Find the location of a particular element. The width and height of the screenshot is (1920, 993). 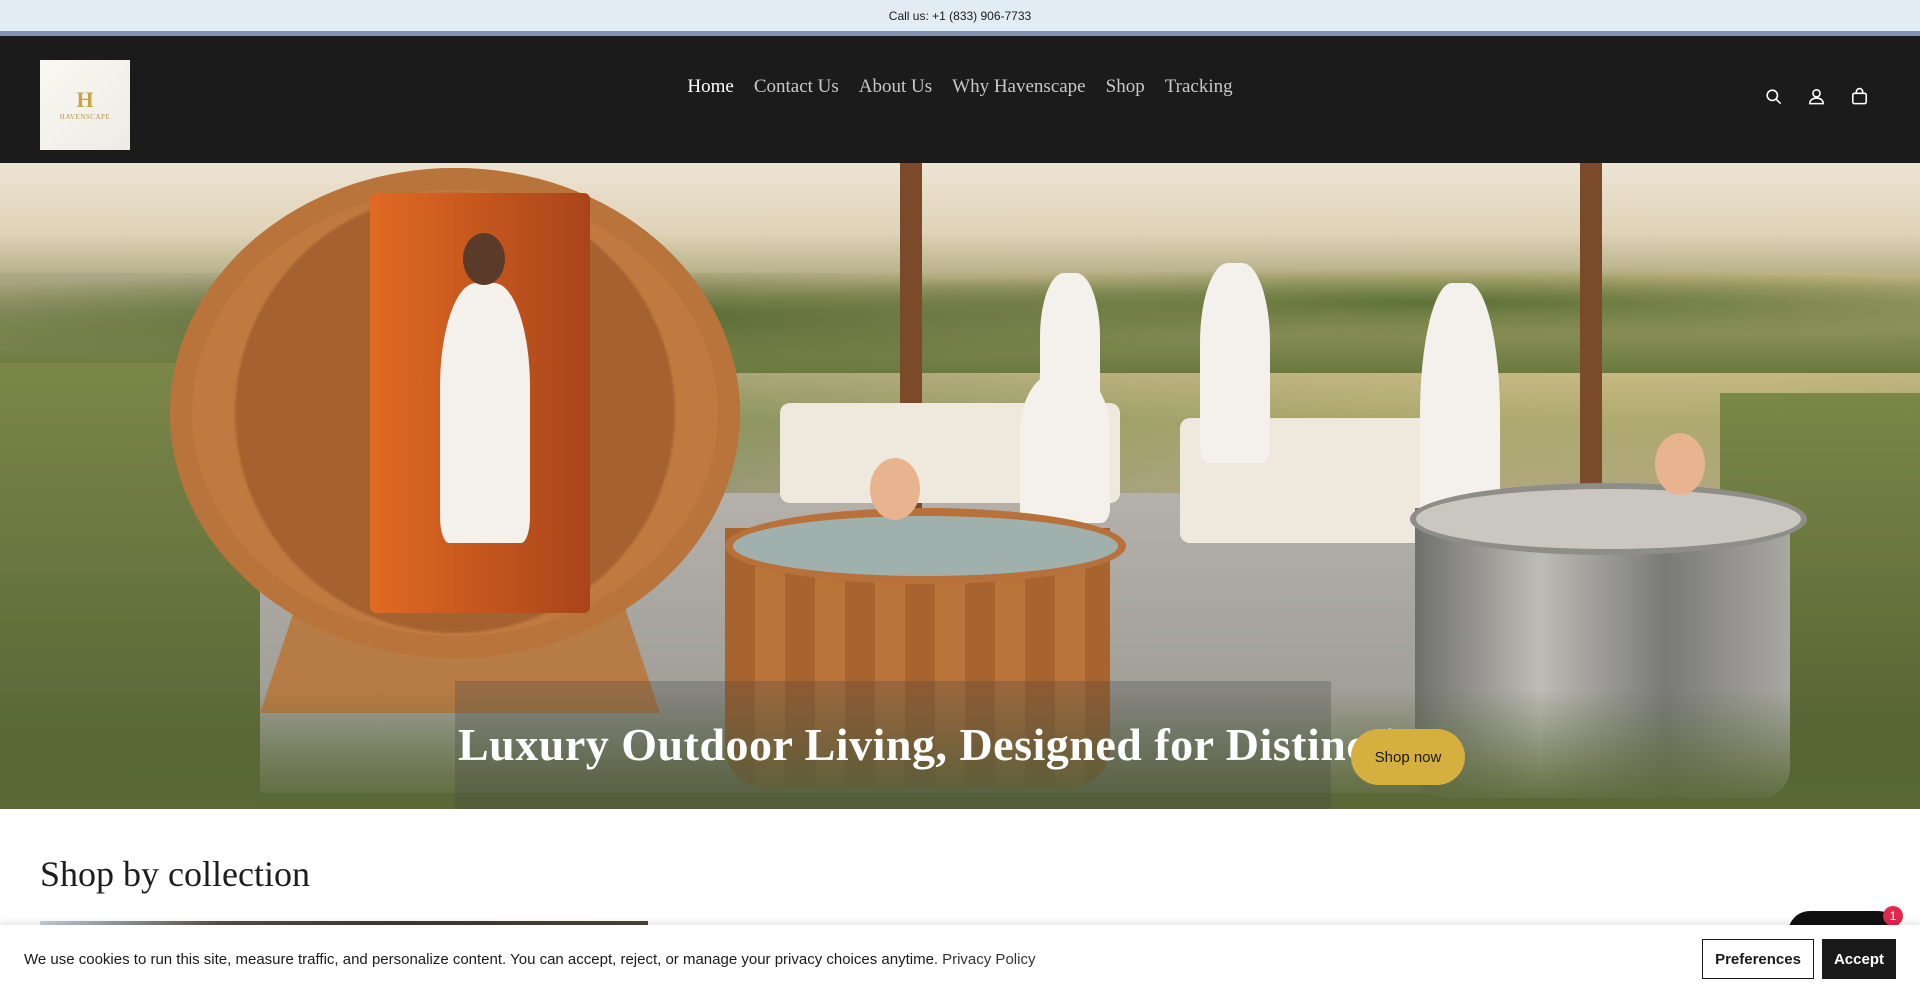

cookie-buttons: Preferences Accept is located at coordinates (1799, 959).